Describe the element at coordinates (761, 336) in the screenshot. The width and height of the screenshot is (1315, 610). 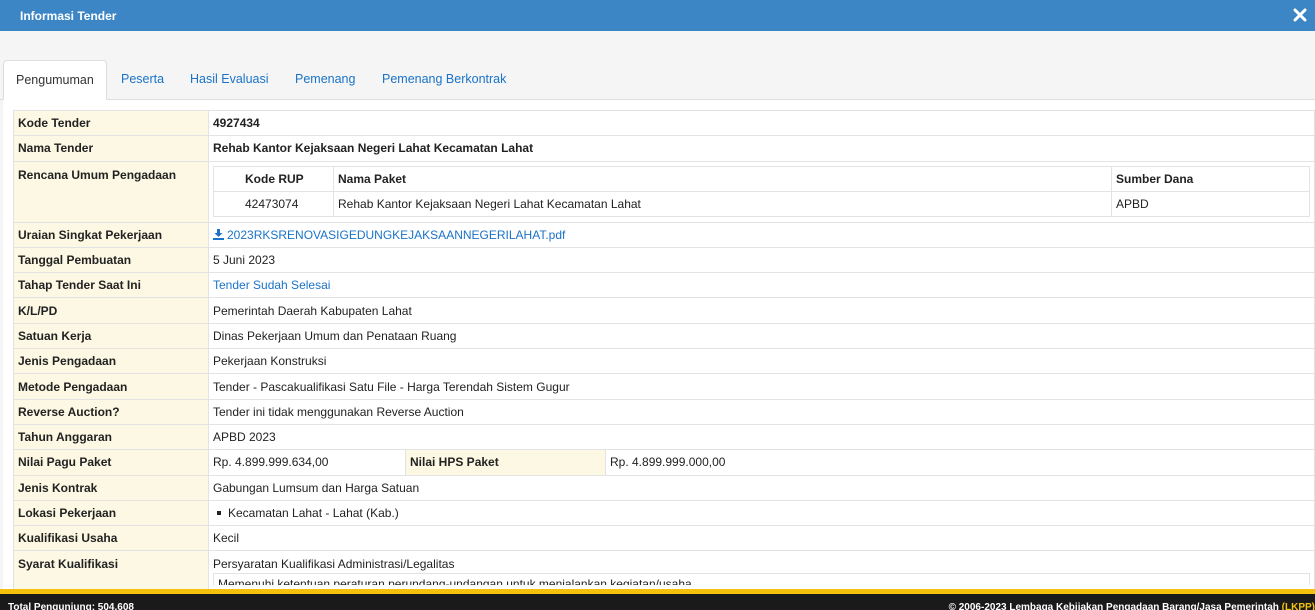
I see `value-satker: Dinas Pekerjaan Umum dan Penataan Ruang` at that location.